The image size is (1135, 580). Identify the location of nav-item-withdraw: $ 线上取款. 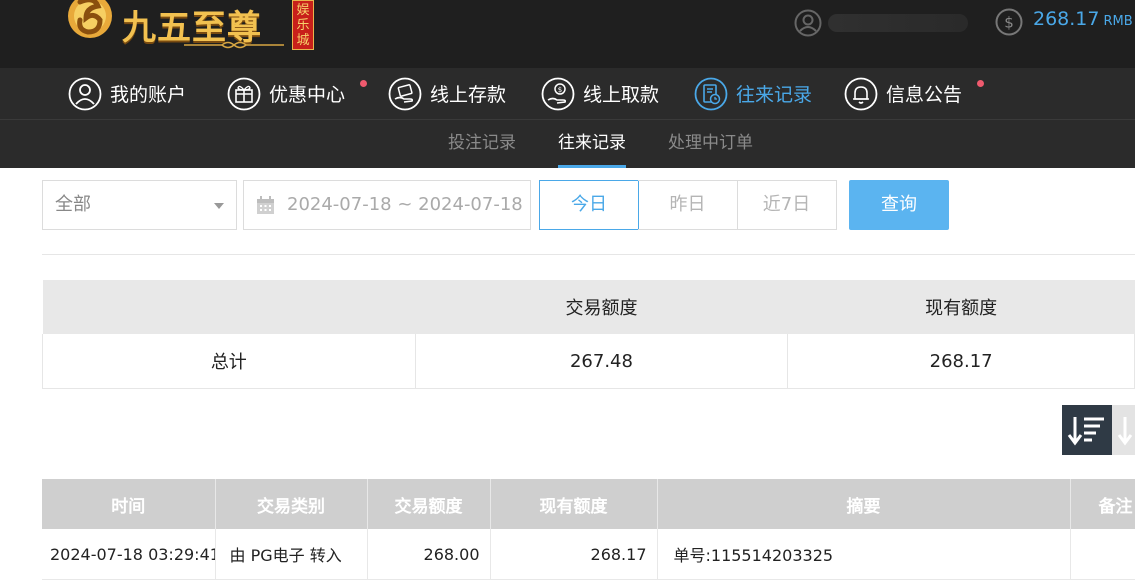
(600, 93).